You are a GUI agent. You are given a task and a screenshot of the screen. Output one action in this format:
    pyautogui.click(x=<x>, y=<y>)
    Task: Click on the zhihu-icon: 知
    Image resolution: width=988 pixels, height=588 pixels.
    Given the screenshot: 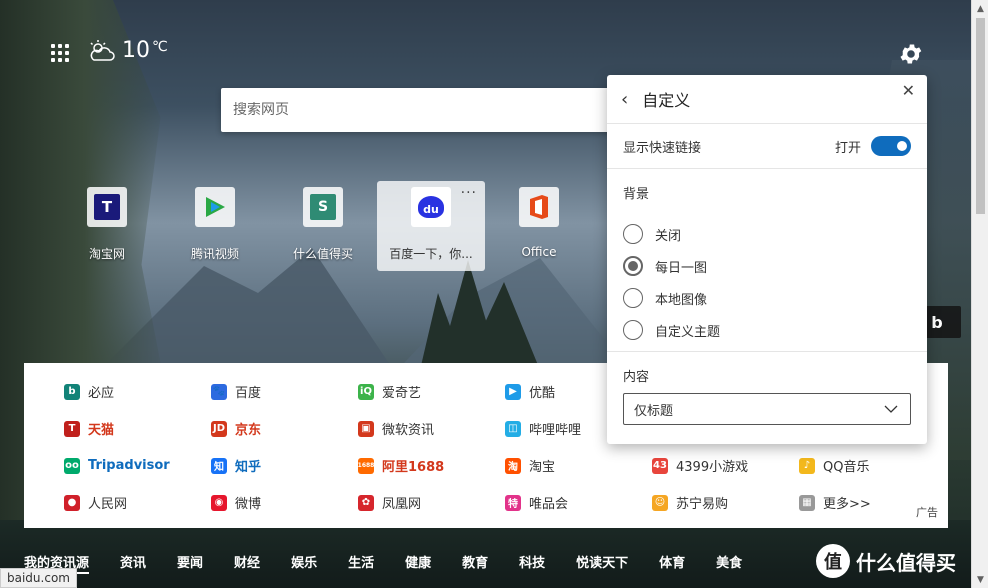 What is the action you would take?
    pyautogui.click(x=219, y=465)
    